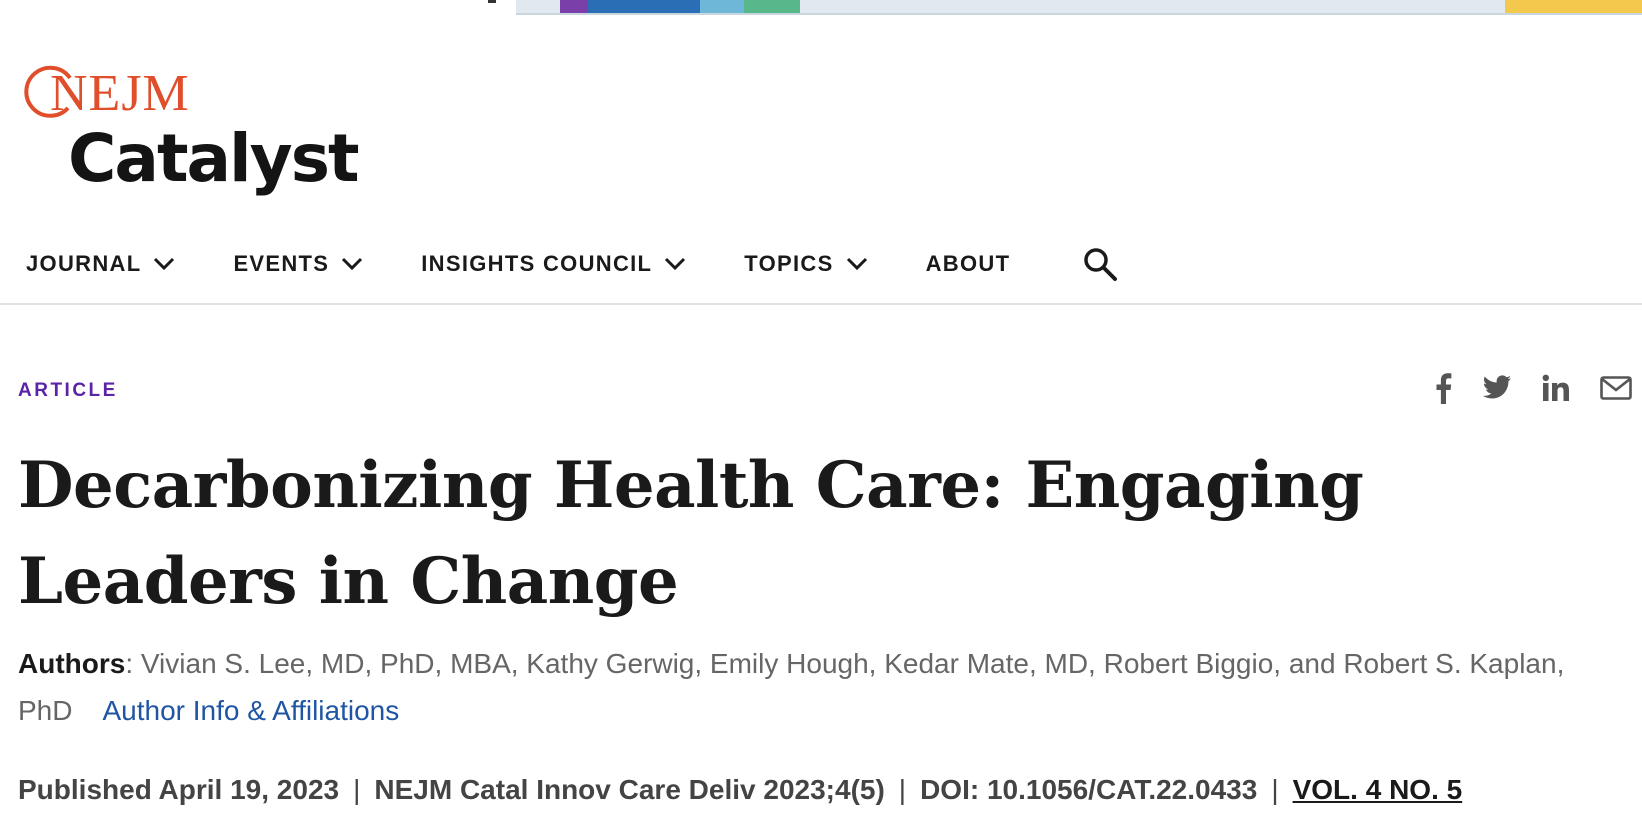 The width and height of the screenshot is (1642, 830). What do you see at coordinates (250, 710) in the screenshot?
I see `author-info-link: Author Info & Affiliations` at bounding box center [250, 710].